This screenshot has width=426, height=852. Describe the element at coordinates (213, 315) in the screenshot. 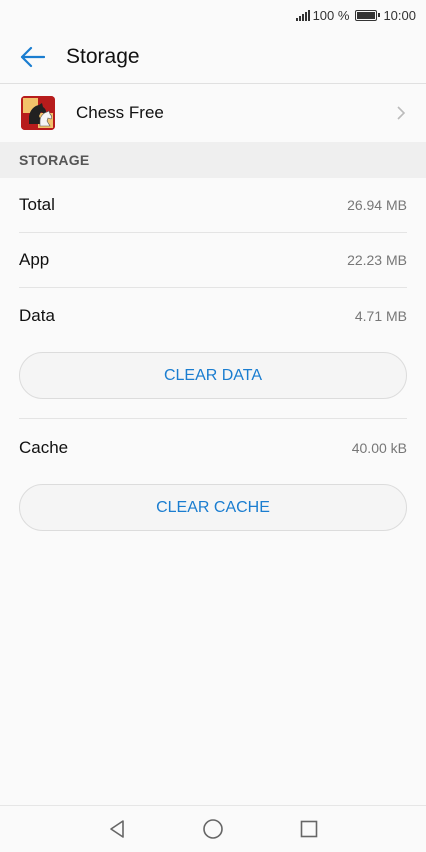

I see `row-data: Data 4.71 MB` at that location.